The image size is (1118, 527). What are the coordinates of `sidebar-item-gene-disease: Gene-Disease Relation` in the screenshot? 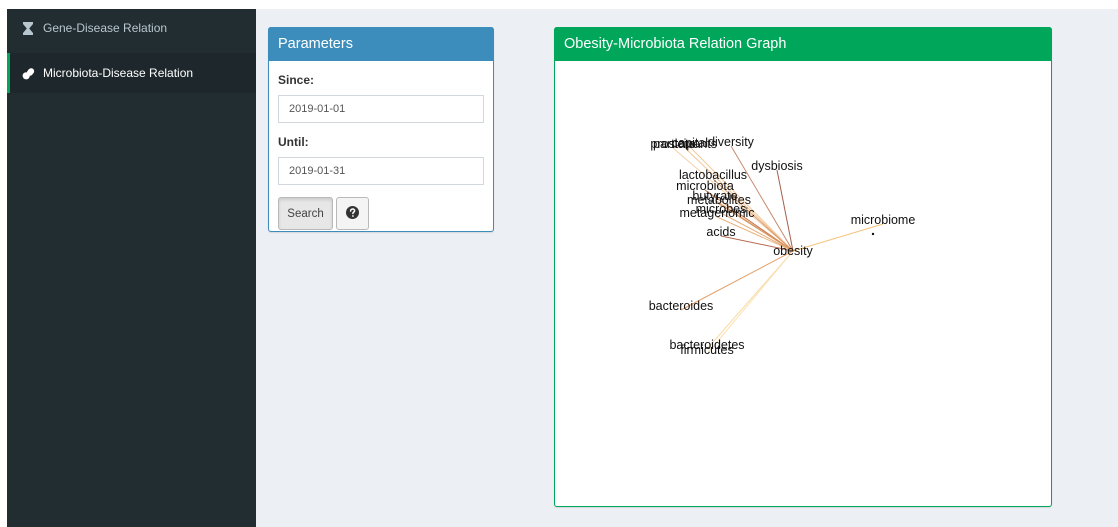 It's located at (131, 28).